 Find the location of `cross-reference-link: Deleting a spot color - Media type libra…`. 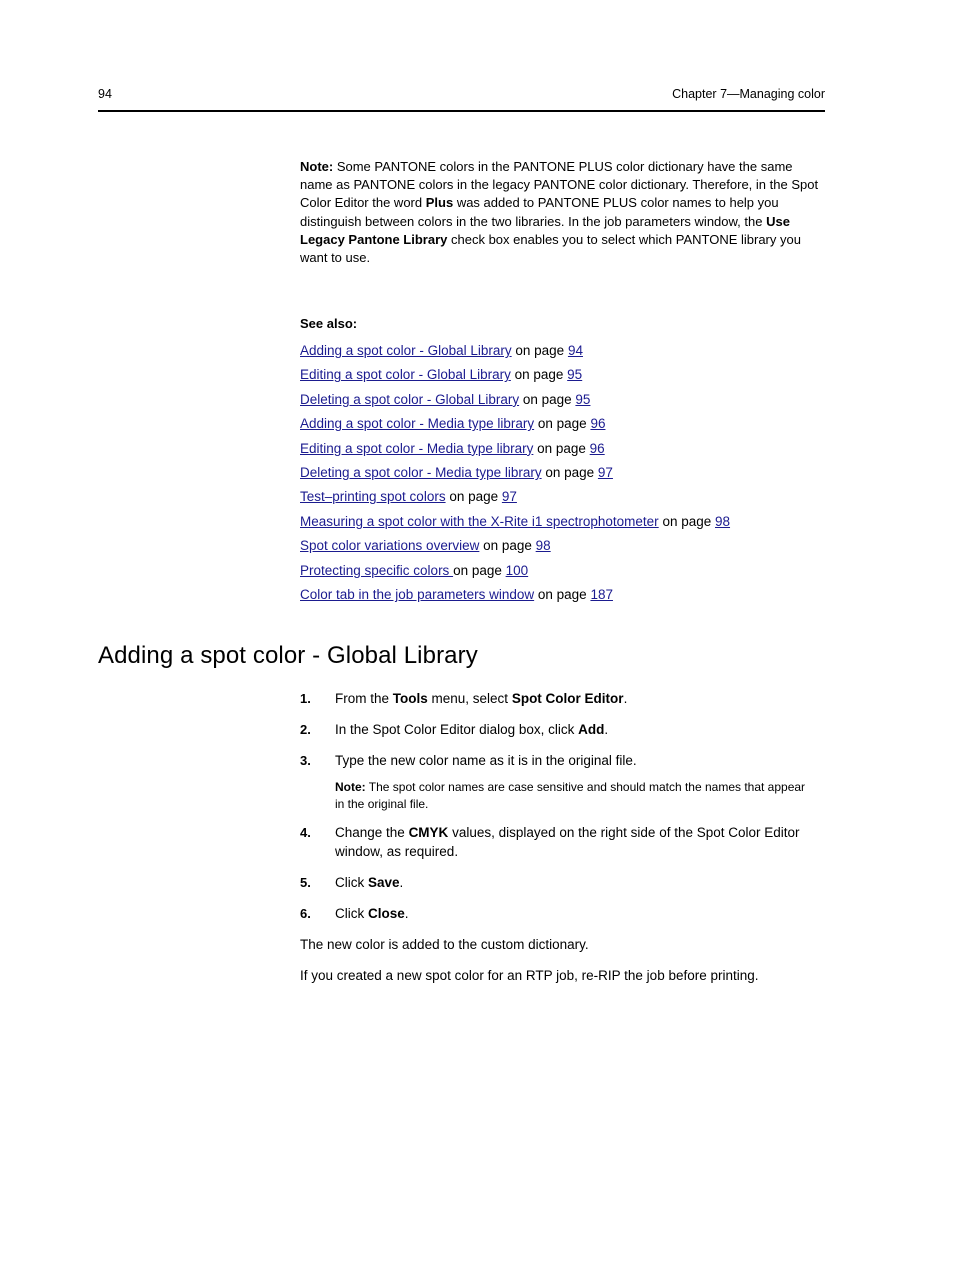

cross-reference-link: Deleting a spot color - Media type libra… is located at coordinates (421, 472).